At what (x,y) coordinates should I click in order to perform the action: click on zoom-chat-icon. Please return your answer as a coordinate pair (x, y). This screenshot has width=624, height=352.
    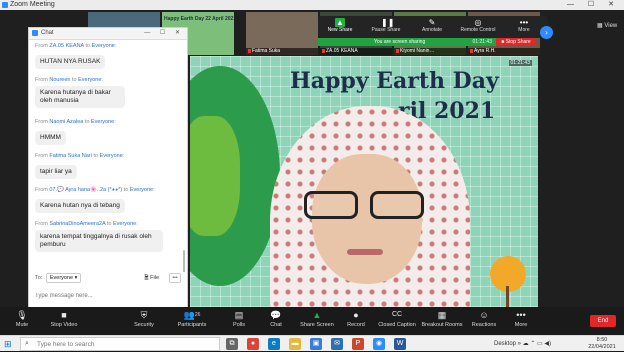
    Looking at the image, I should click on (35, 33).